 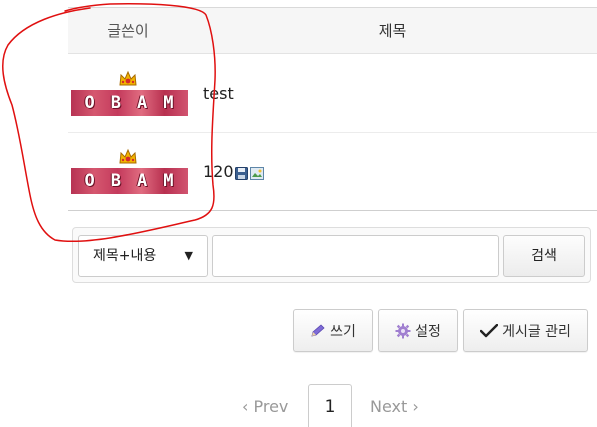 What do you see at coordinates (536, 331) in the screenshot?
I see `manage-label: 게시글 관리` at bounding box center [536, 331].